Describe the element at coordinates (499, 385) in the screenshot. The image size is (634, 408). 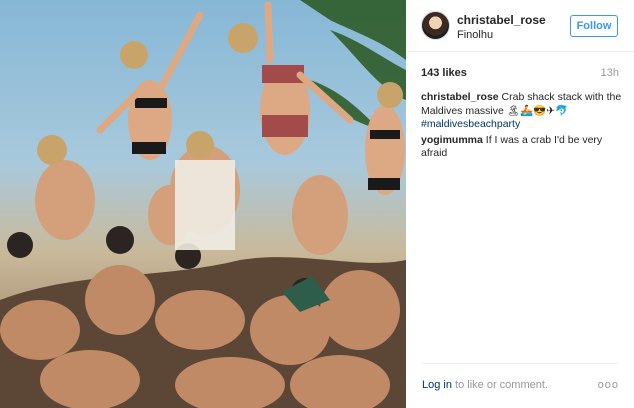
I see `login-prompt-text: to like or comment.` at that location.